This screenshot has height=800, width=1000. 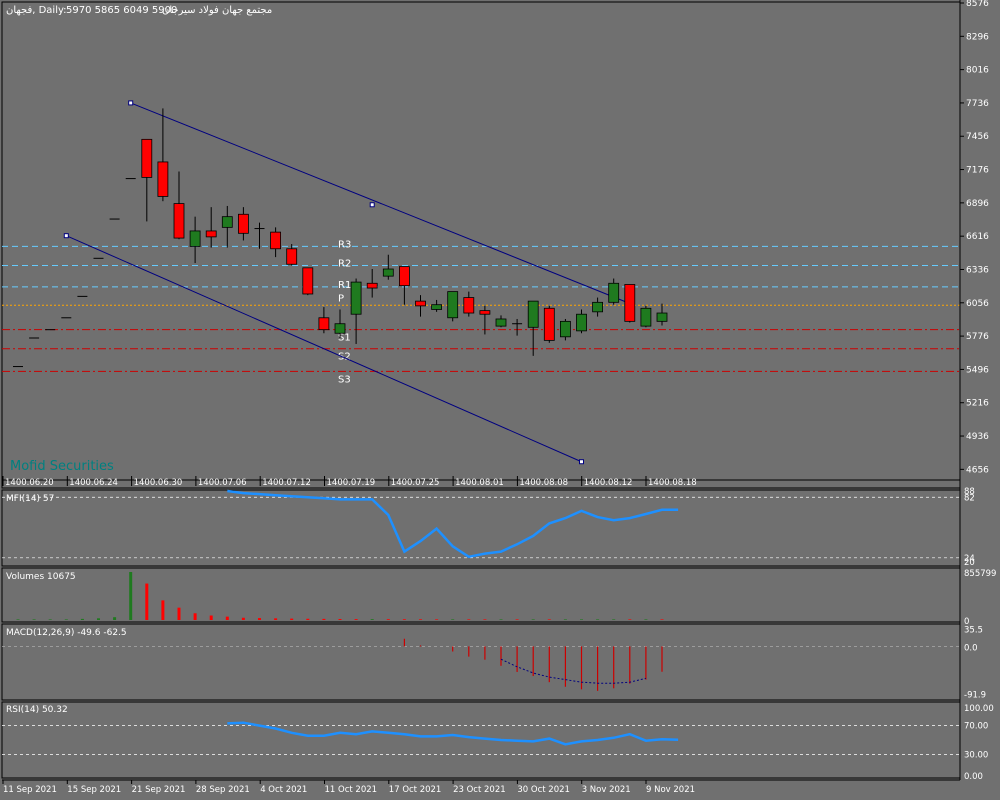 What do you see at coordinates (351, 483) in the screenshot?
I see `top-date-label: 1400.07.19` at bounding box center [351, 483].